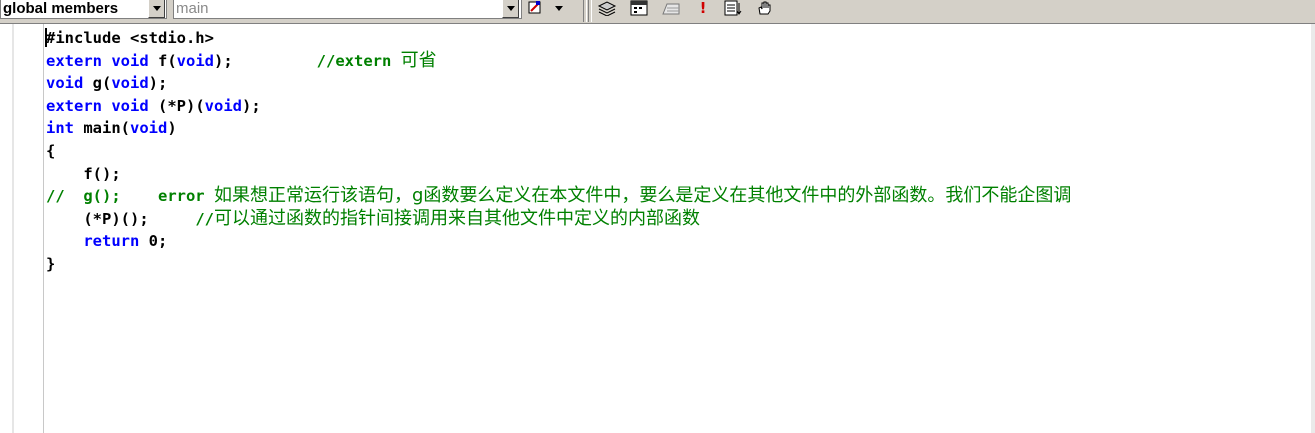 Image resolution: width=1315 pixels, height=433 pixels. What do you see at coordinates (156, 9) in the screenshot?
I see `scope-dropdown-button` at bounding box center [156, 9].